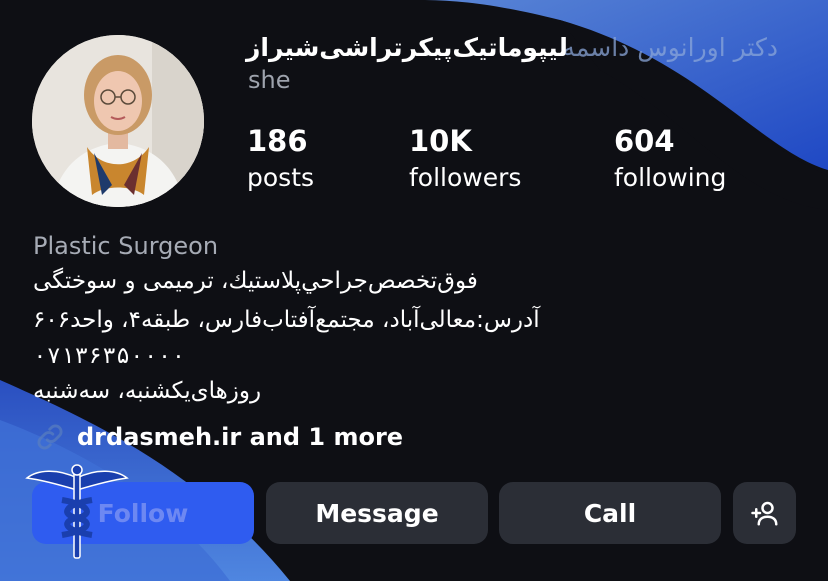 This screenshot has width=828, height=581. Describe the element at coordinates (50, 437) in the screenshot. I see `link-icon` at that location.